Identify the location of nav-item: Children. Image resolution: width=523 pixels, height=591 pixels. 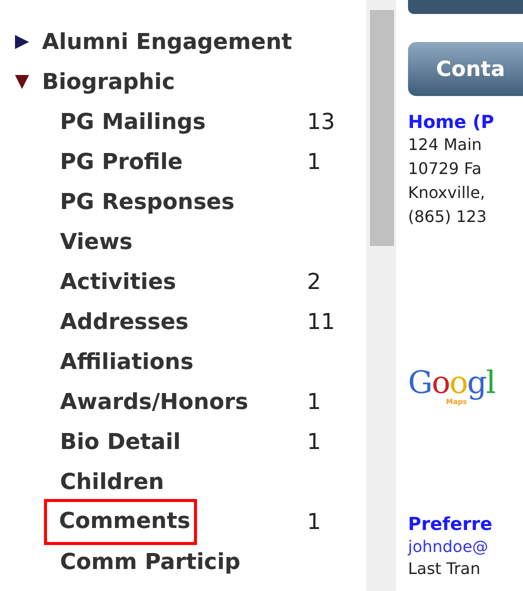
(183, 482).